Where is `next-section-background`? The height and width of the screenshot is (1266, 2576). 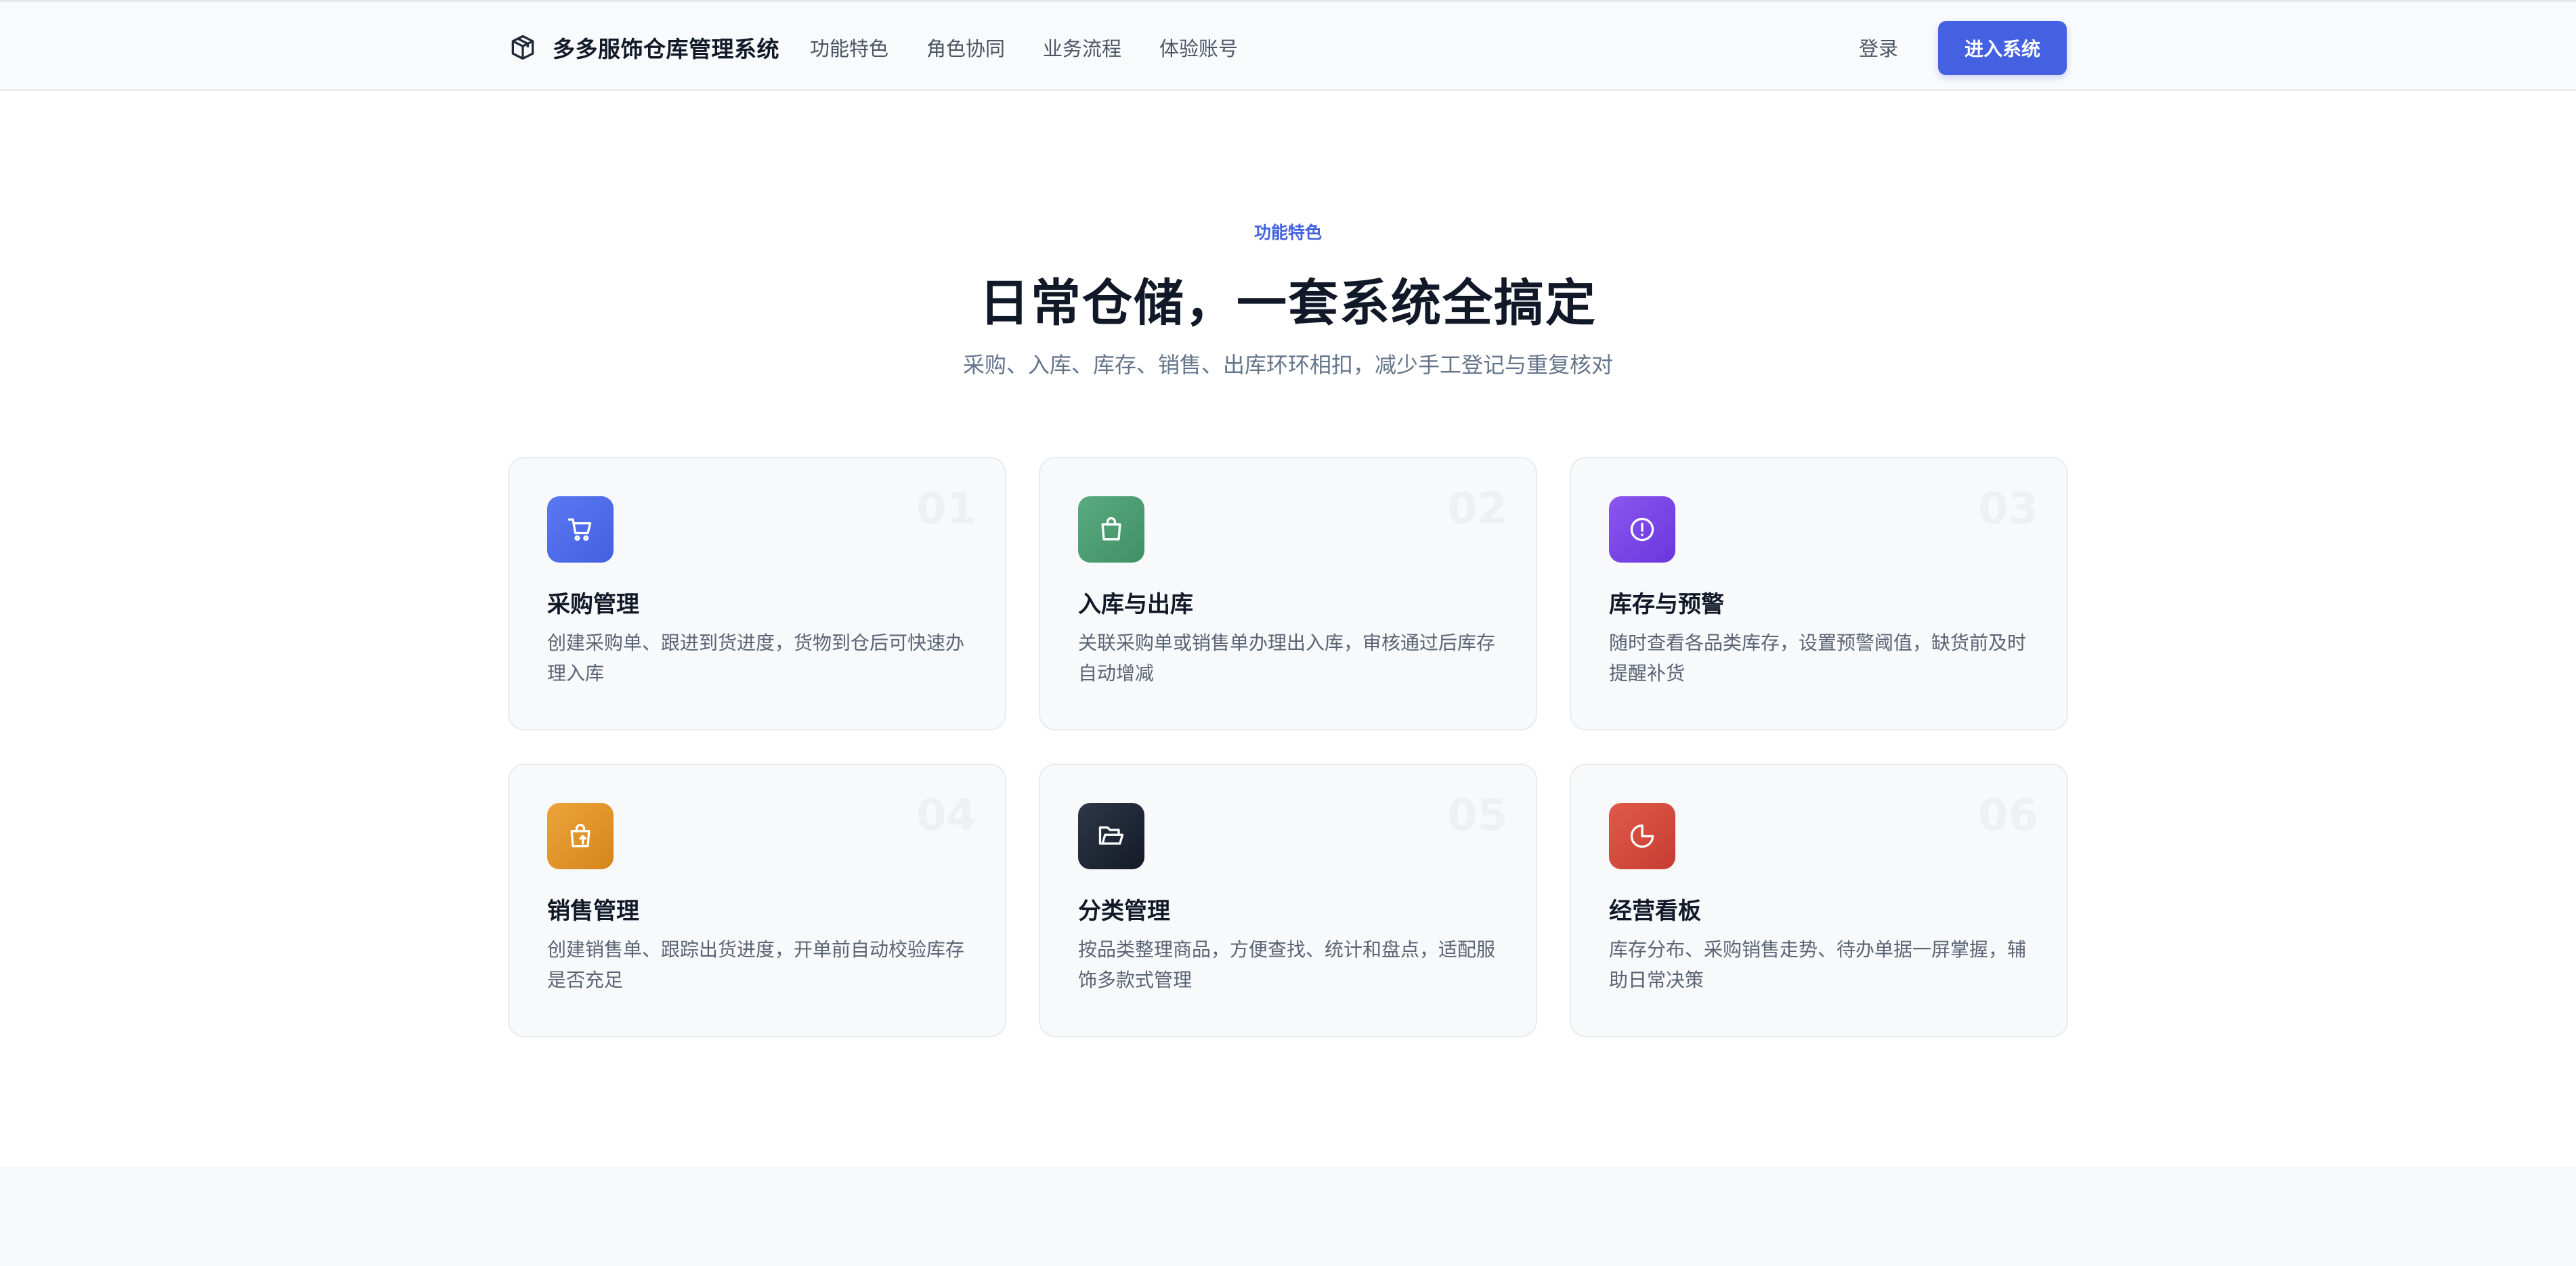
next-section-background is located at coordinates (1288, 1216).